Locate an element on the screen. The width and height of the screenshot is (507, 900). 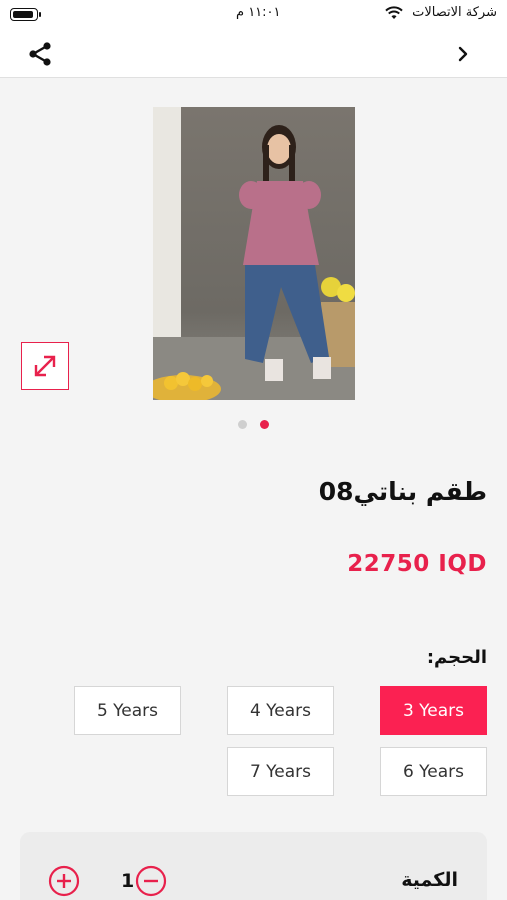
product-price: 22750 IQD is located at coordinates (417, 564).